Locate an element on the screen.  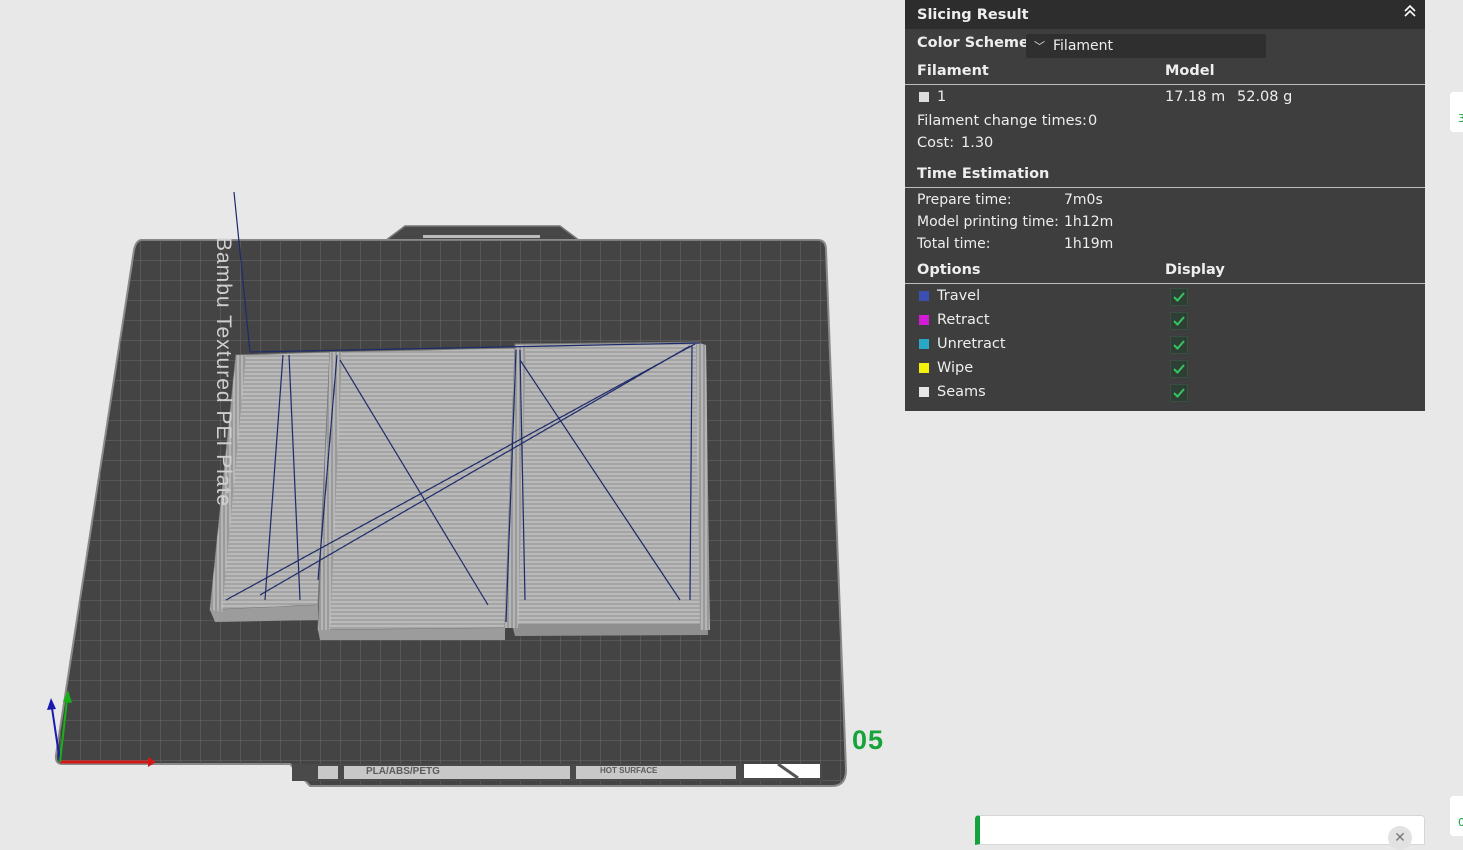
right-edge-tab-text: 0 is located at coordinates (1460, 822).